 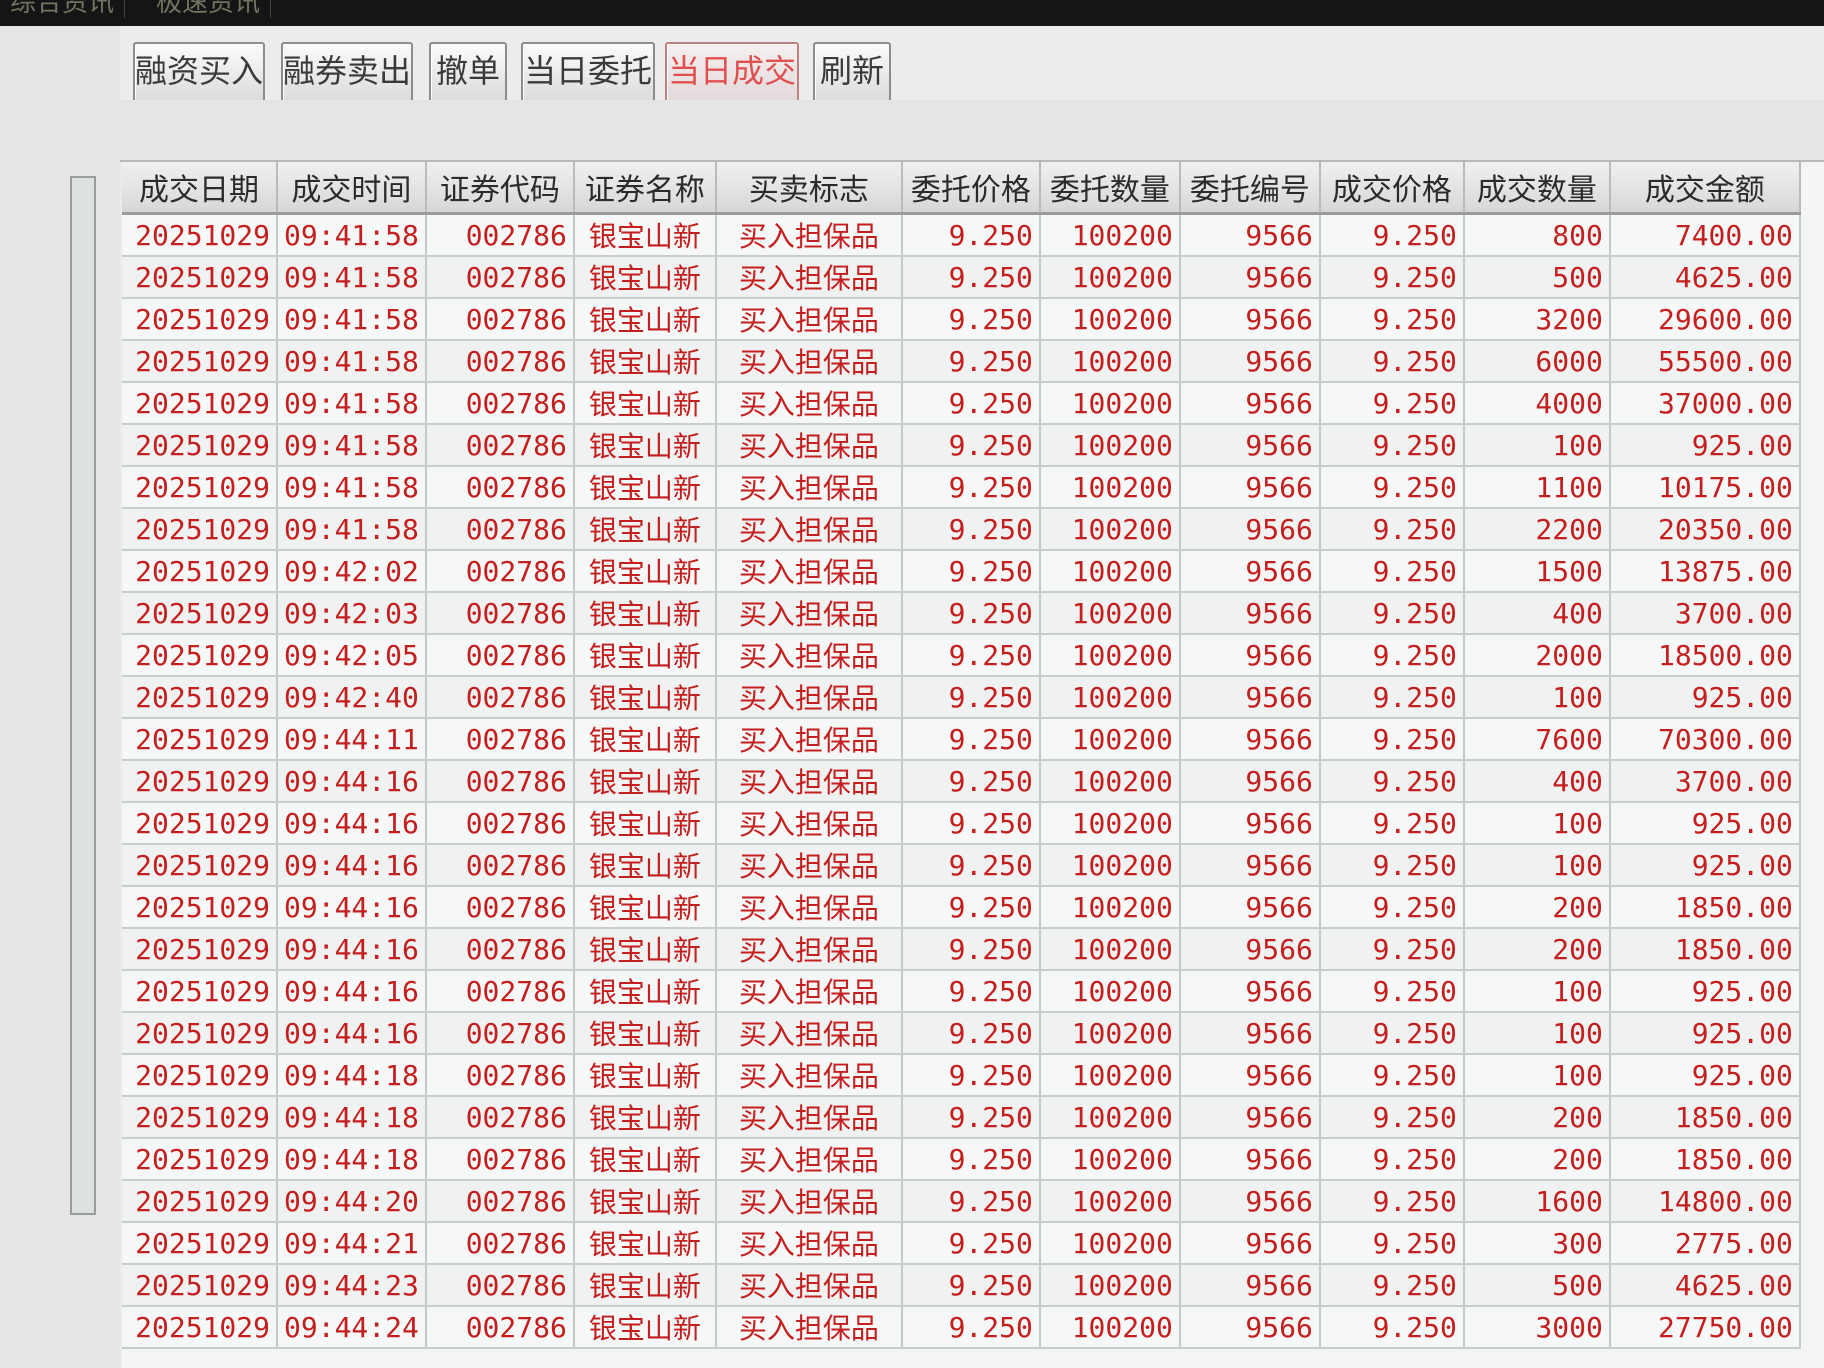 I want to click on col-header-security-code: 证券代码, so click(x=500, y=188).